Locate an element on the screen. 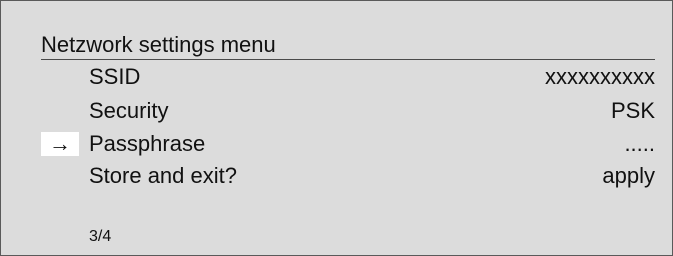 The width and height of the screenshot is (673, 256). page-indicator: 3/4 is located at coordinates (100, 236).